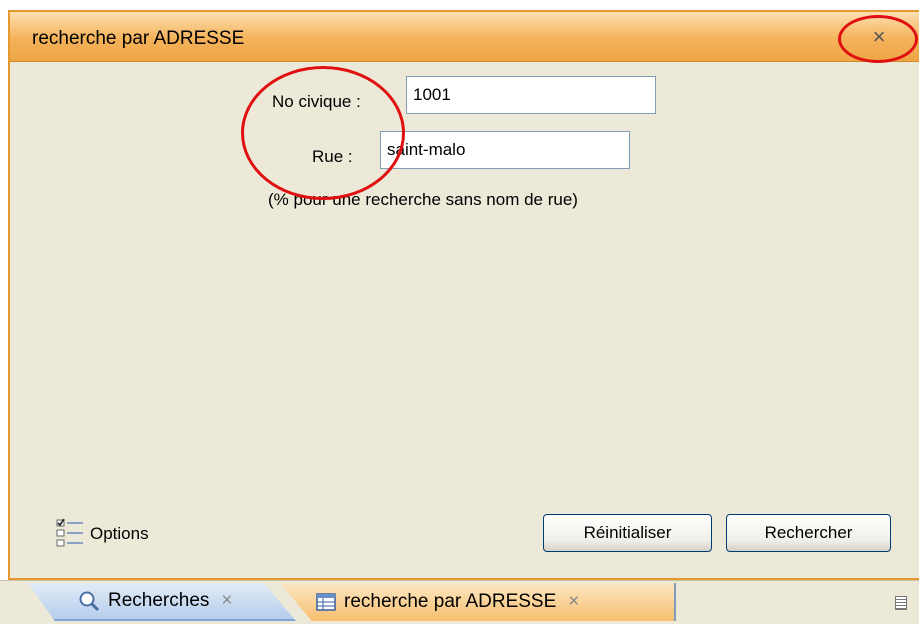 The height and width of the screenshot is (624, 919). What do you see at coordinates (159, 600) in the screenshot?
I see `tab-label: Recherches` at bounding box center [159, 600].